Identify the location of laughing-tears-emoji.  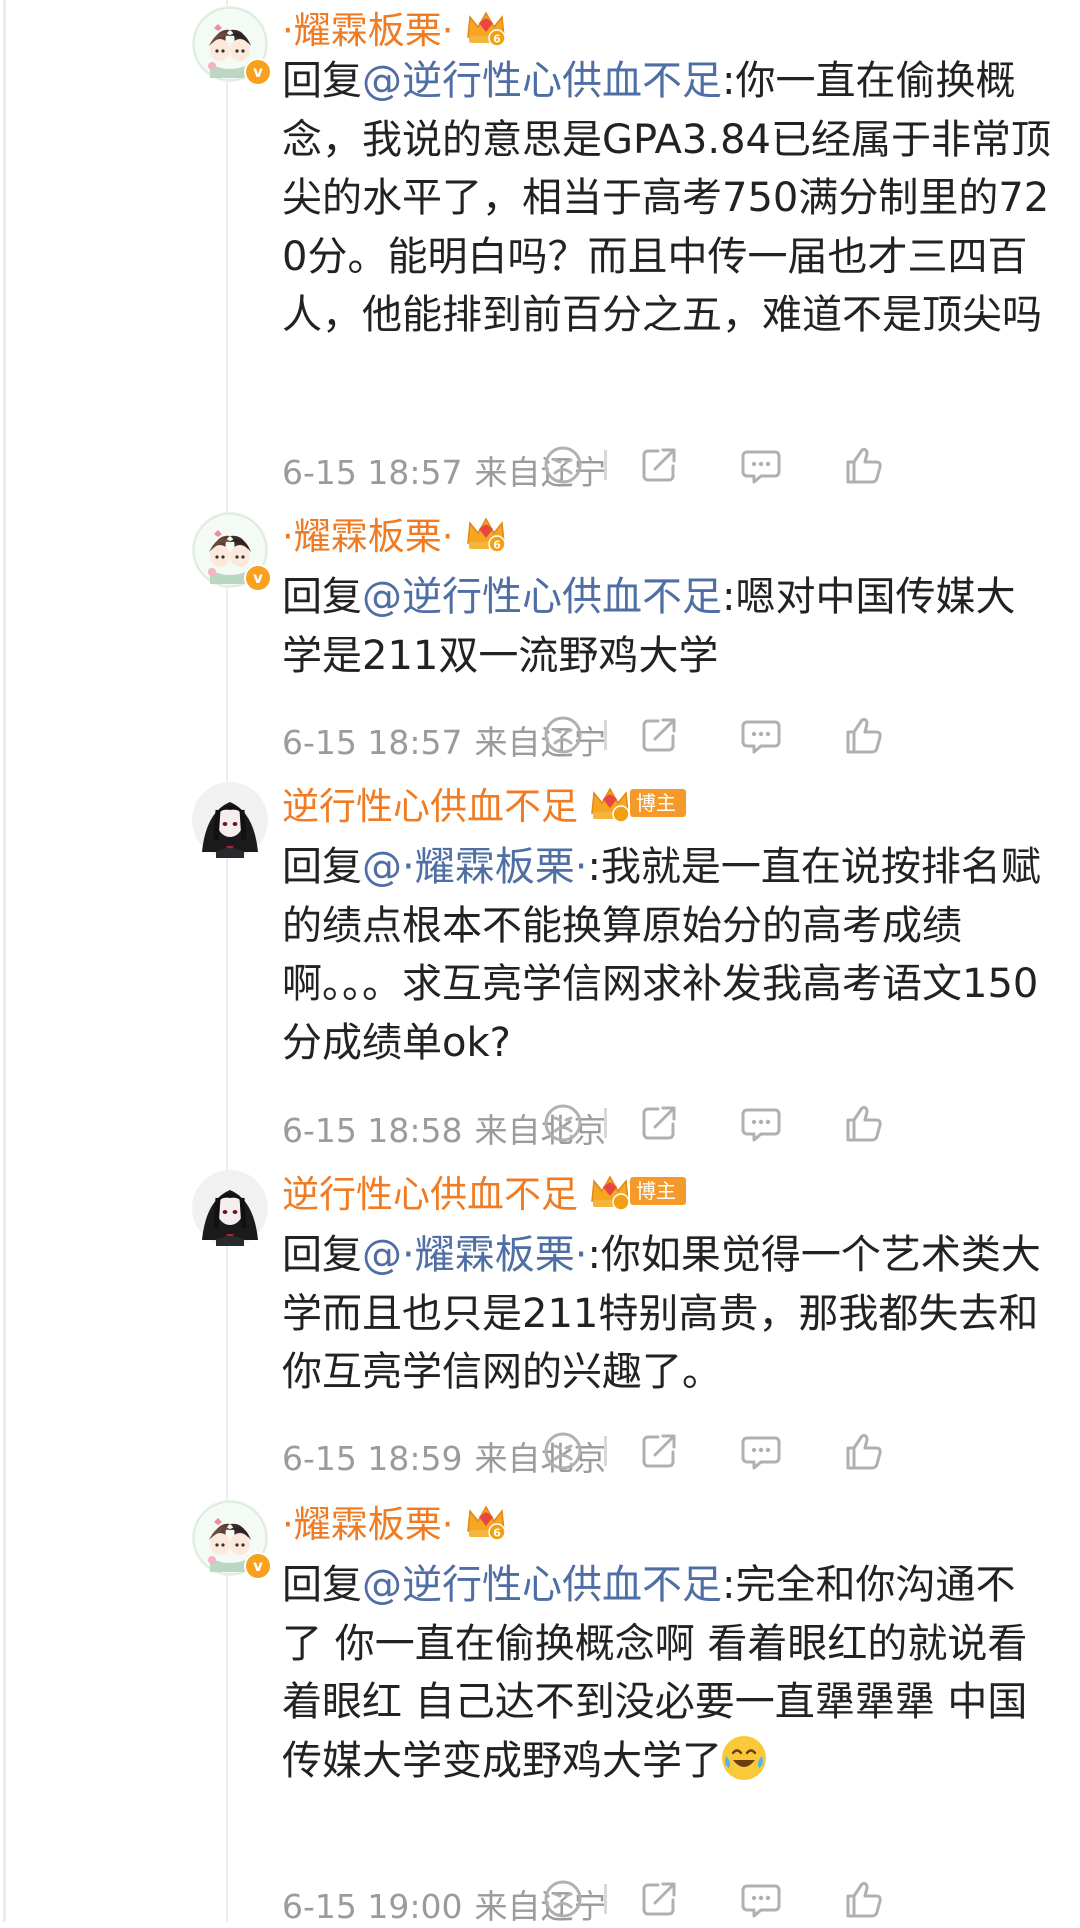
(744, 1757).